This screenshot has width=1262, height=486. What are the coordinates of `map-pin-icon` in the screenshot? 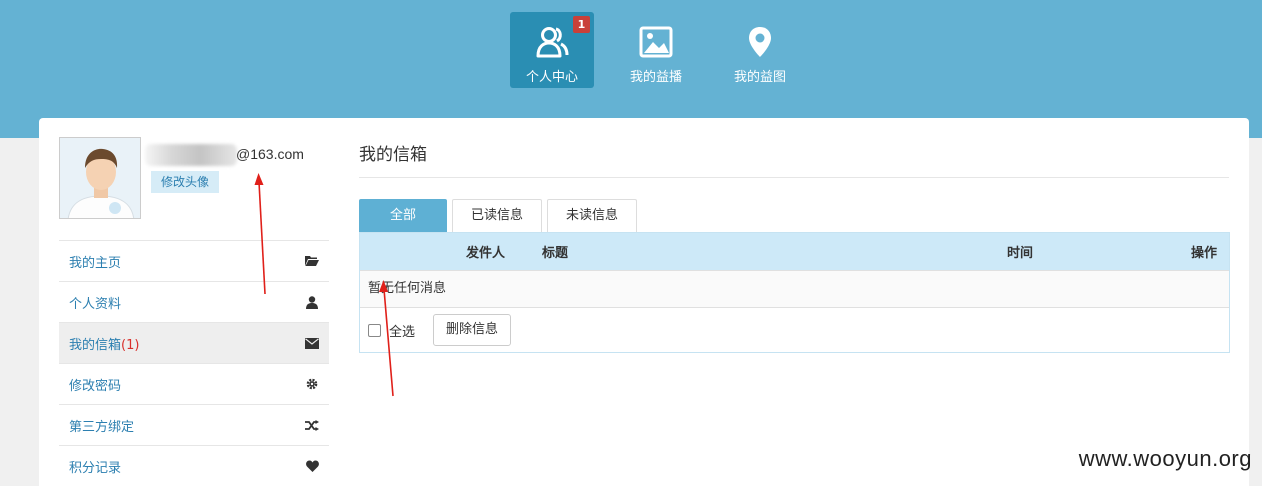 It's located at (760, 42).